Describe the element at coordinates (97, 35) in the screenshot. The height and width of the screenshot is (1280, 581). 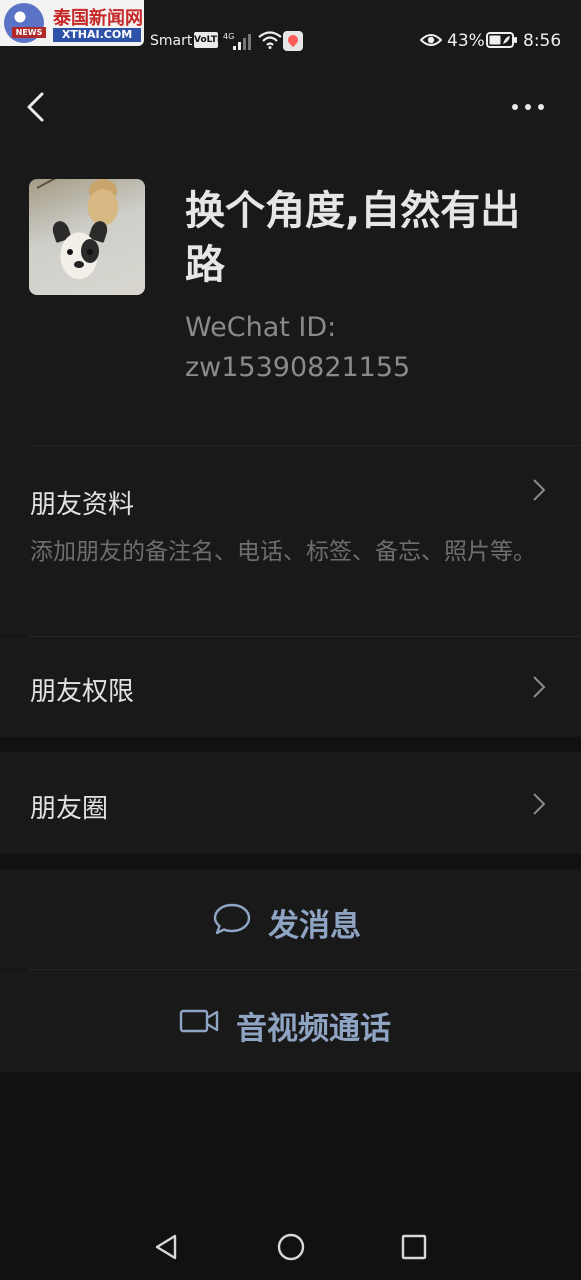
I see `logo-english-text: XTHAI.COM` at that location.